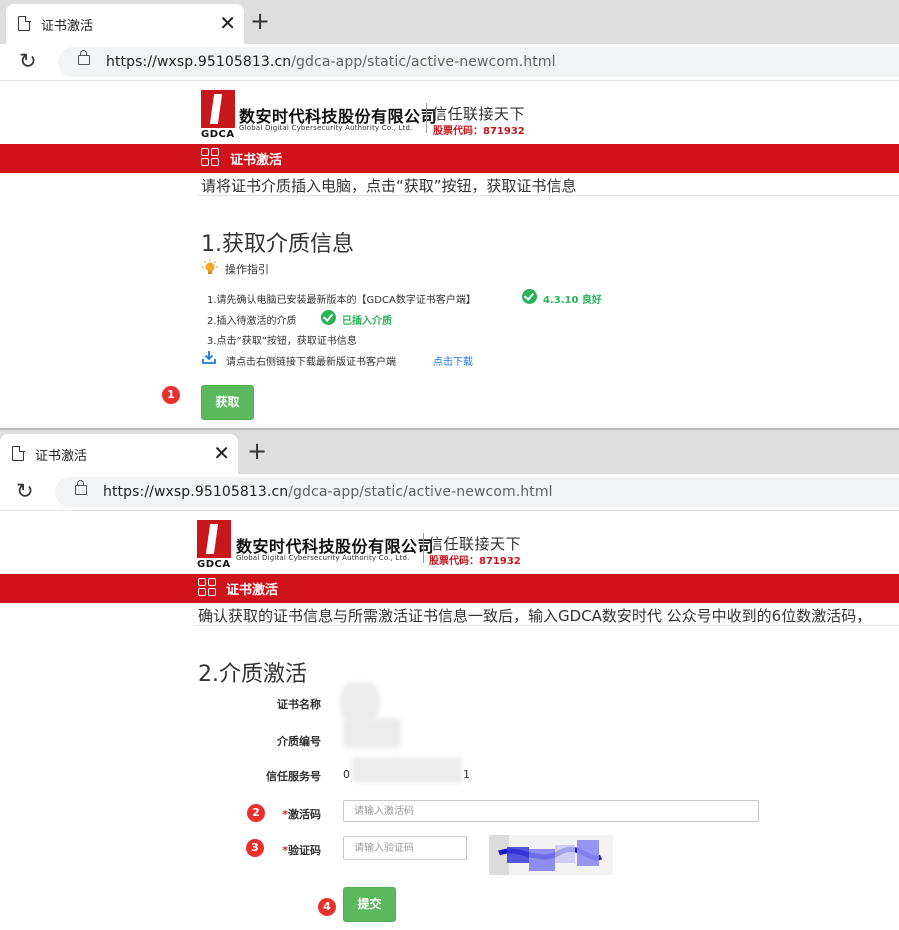  What do you see at coordinates (407, 770) in the screenshot?
I see `trust-no-value-redacted` at bounding box center [407, 770].